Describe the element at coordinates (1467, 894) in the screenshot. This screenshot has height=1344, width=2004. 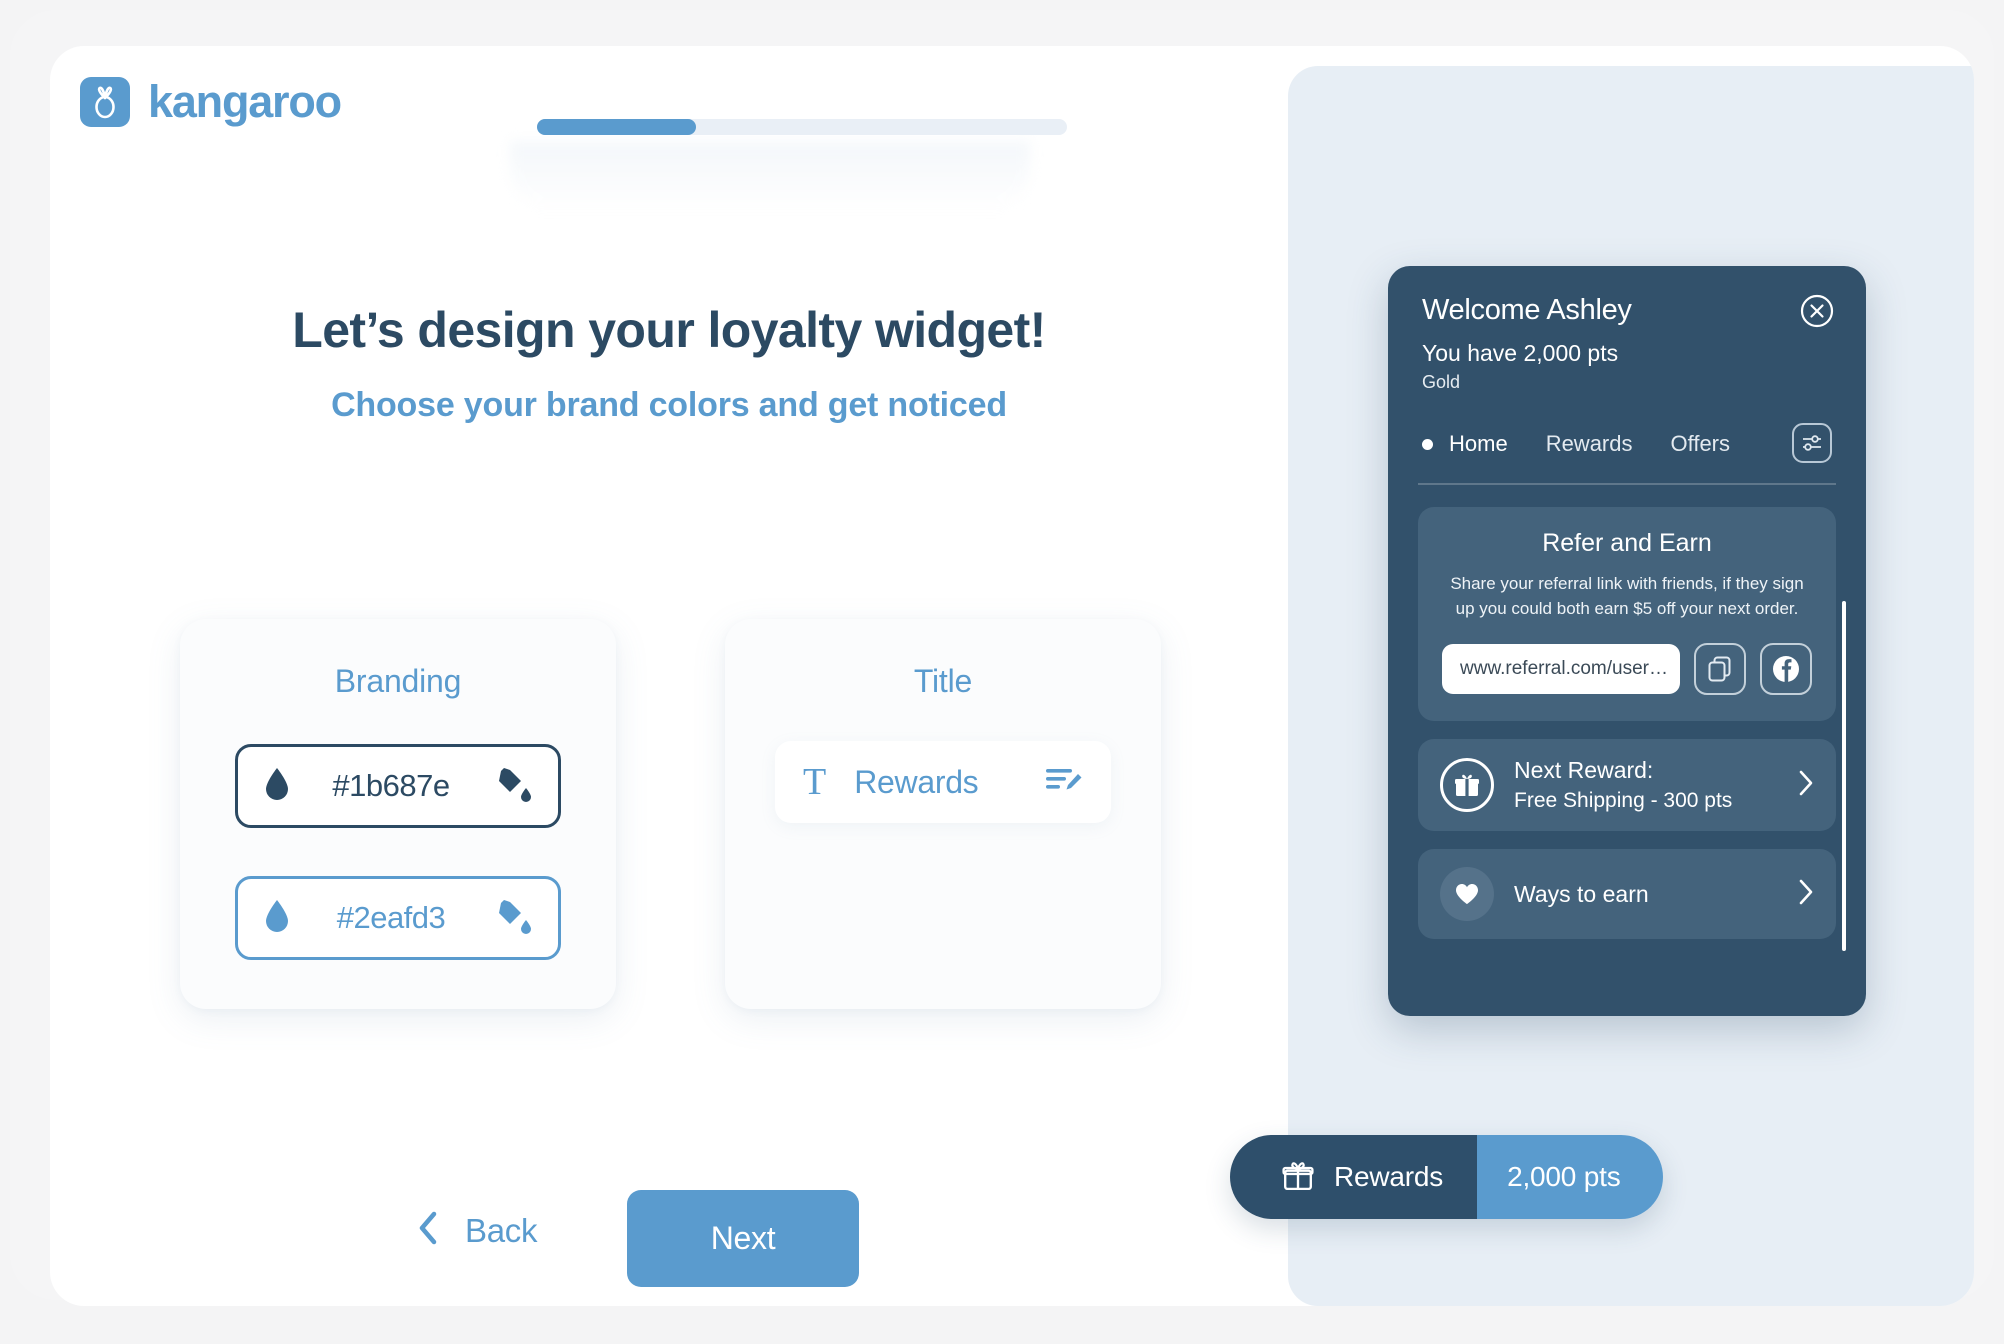
I see `heart-icon` at that location.